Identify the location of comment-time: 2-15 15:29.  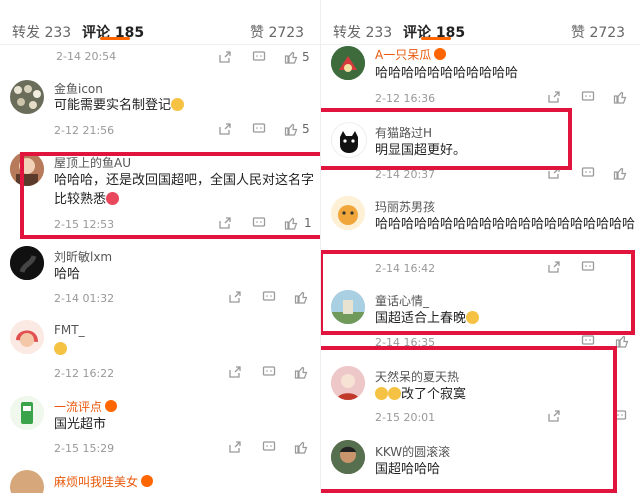
(84, 448).